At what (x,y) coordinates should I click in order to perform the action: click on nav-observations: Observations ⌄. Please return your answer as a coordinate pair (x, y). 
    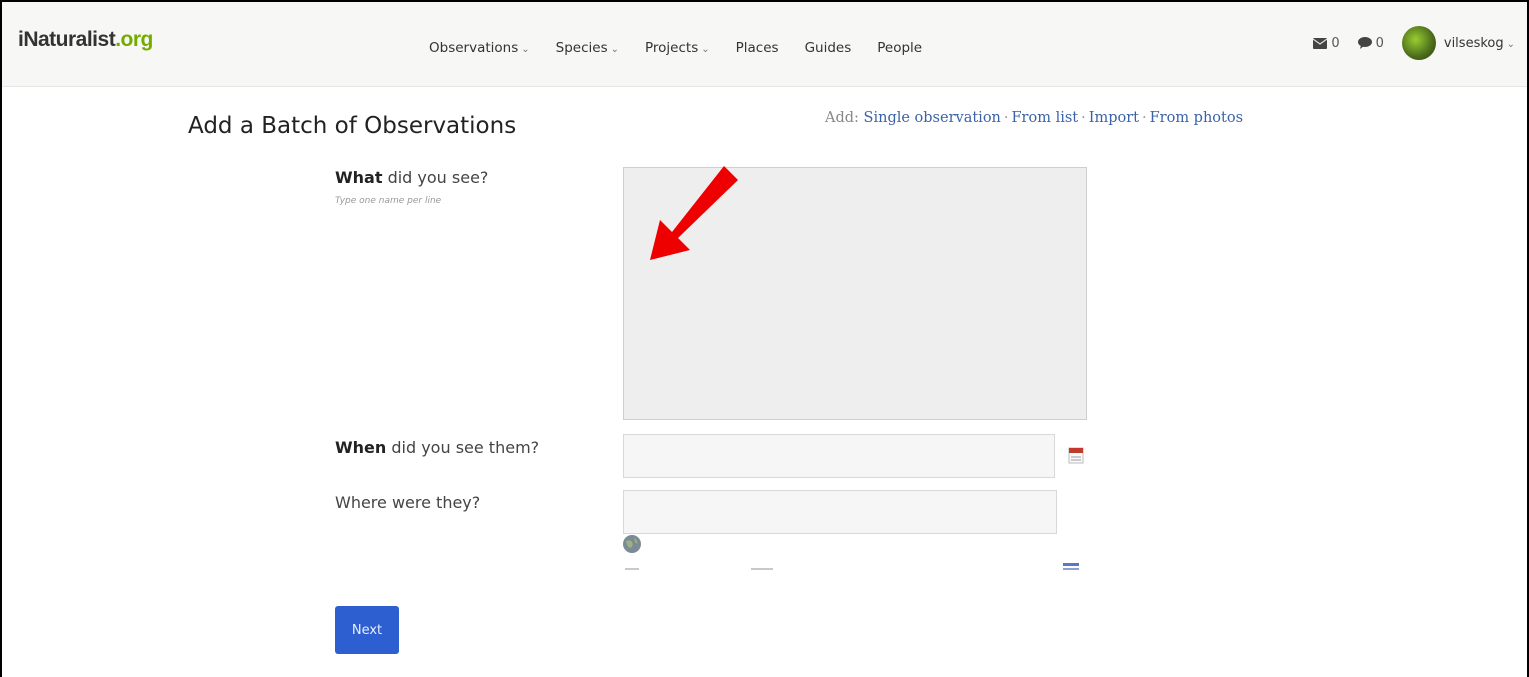
    Looking at the image, I should click on (479, 48).